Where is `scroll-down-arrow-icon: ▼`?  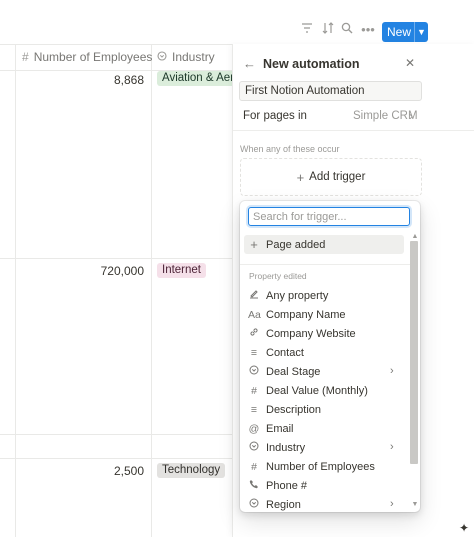 scroll-down-arrow-icon: ▼ is located at coordinates (415, 504).